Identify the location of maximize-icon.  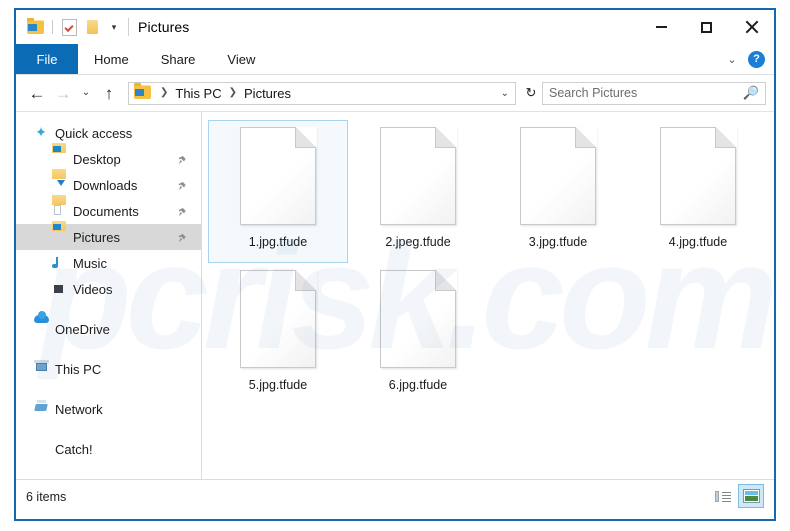
(706, 27).